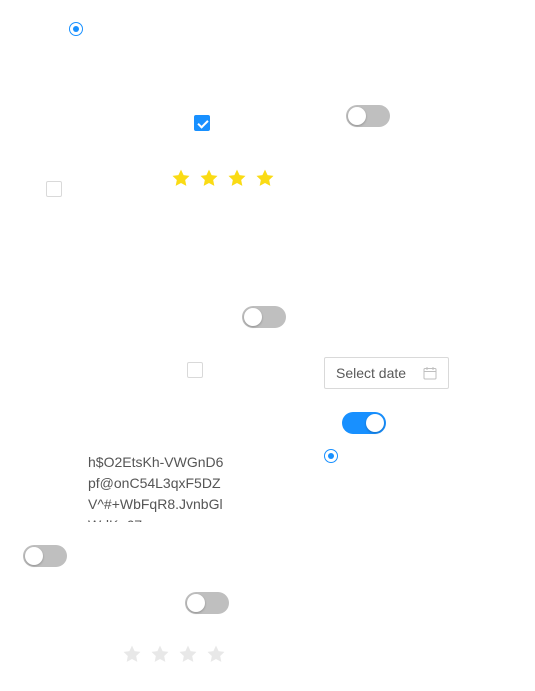  What do you see at coordinates (371, 373) in the screenshot?
I see `date-picker-placeholder: Select date` at bounding box center [371, 373].